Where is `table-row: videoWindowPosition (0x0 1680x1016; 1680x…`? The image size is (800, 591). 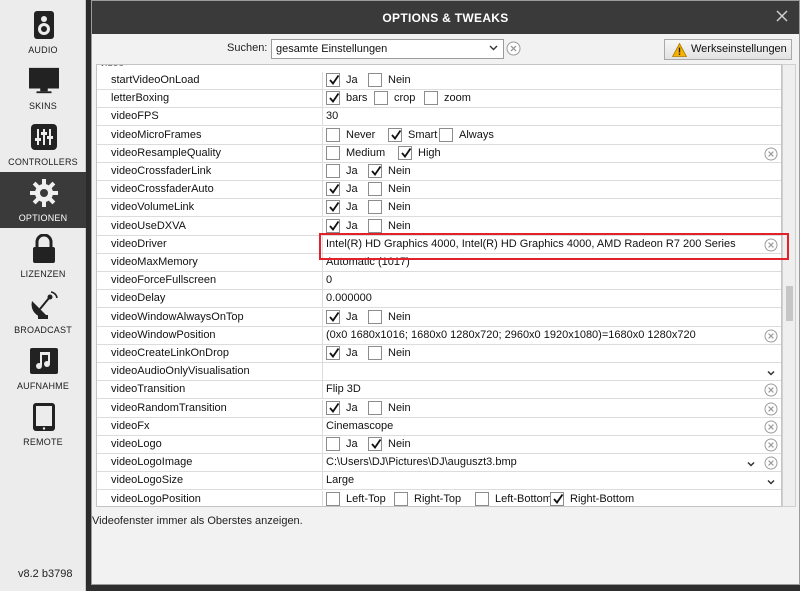 table-row: videoWindowPosition (0x0 1680x1016; 1680x… is located at coordinates (439, 335).